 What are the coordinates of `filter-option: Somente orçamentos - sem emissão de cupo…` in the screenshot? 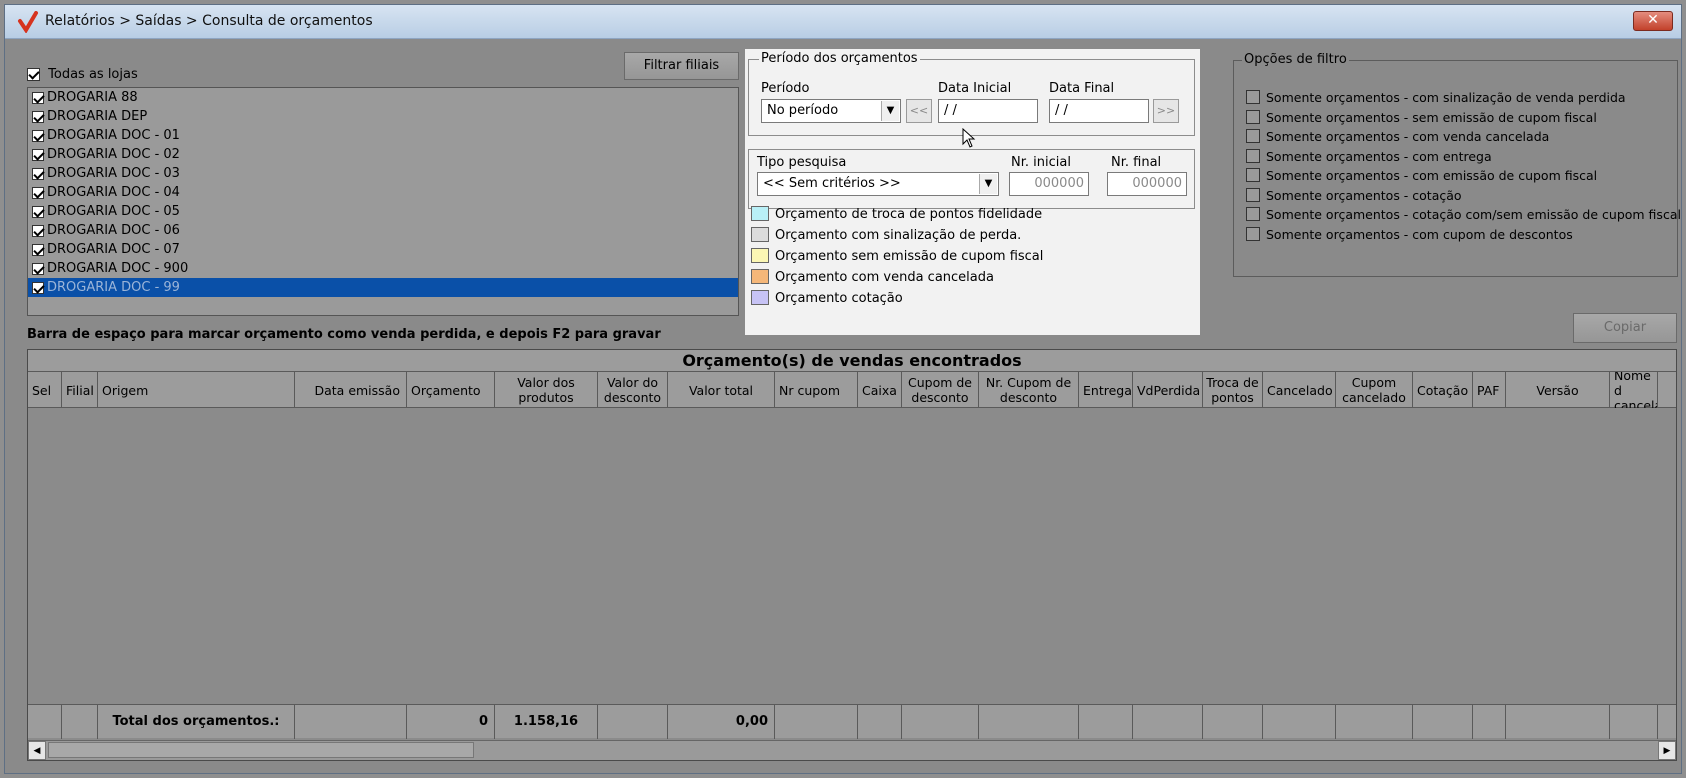 It's located at (1421, 118).